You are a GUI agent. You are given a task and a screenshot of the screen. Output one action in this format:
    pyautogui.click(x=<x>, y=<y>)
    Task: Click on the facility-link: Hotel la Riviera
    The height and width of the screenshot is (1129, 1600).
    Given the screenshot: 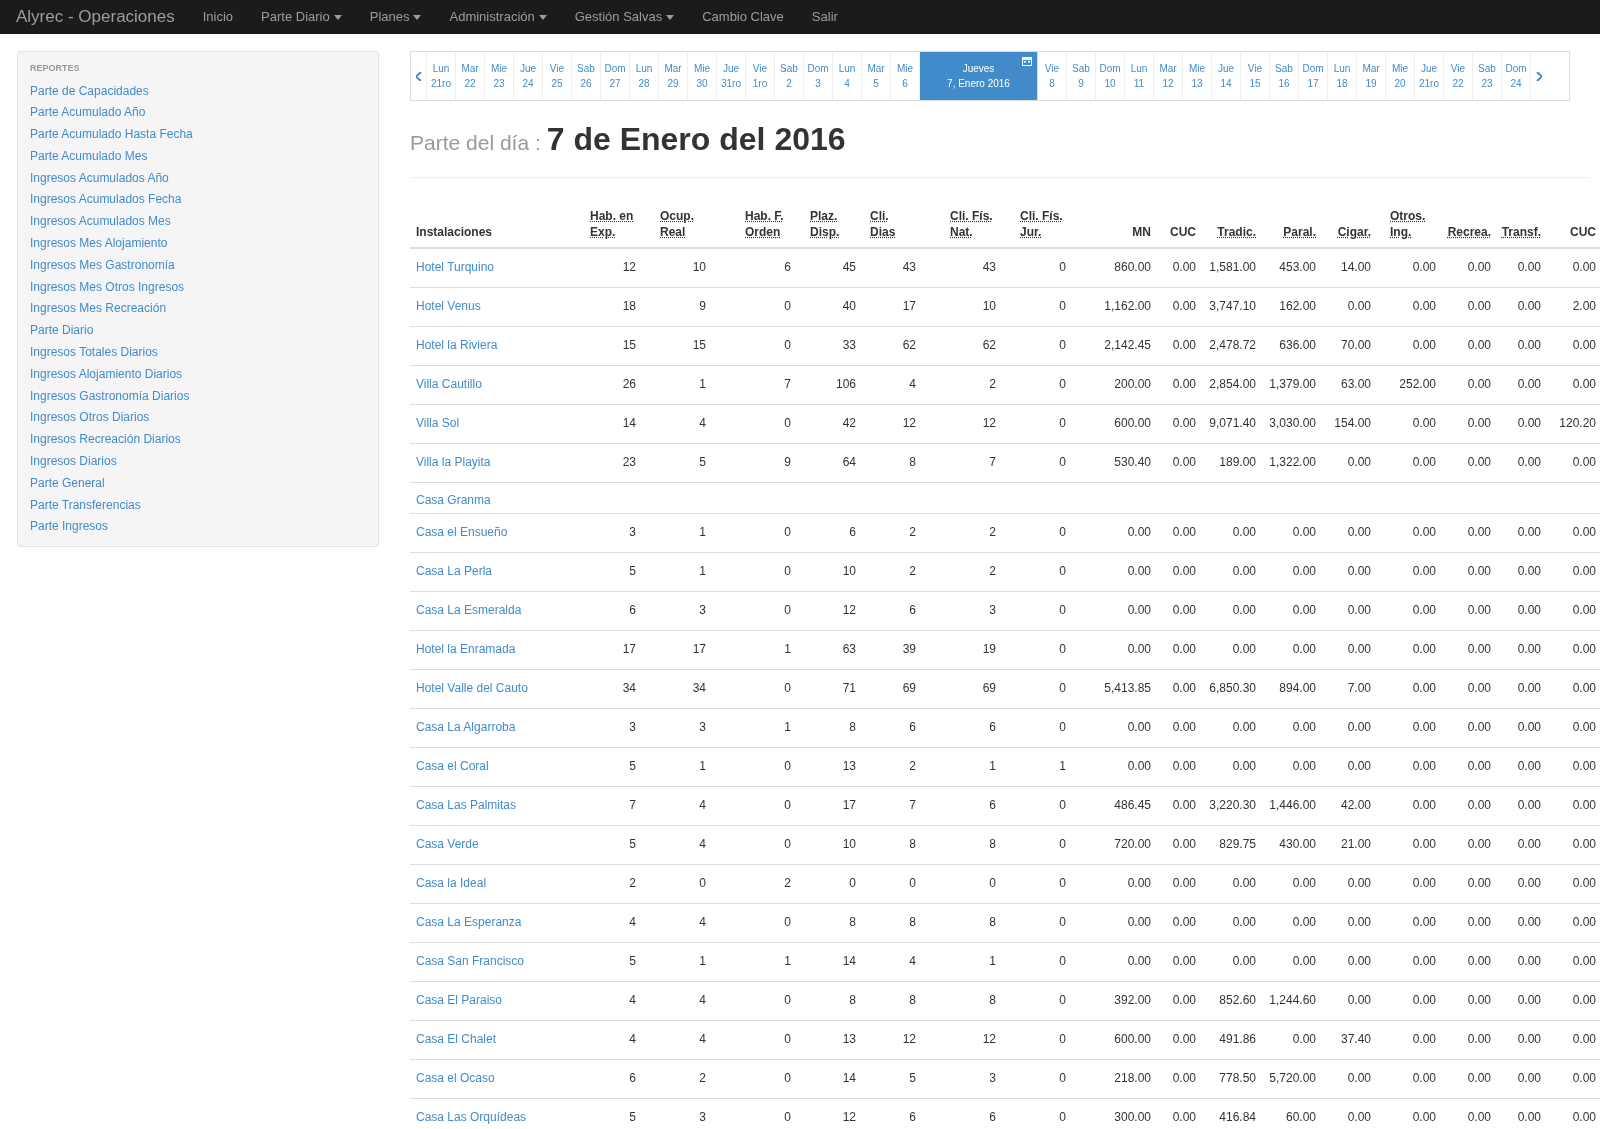 What is the action you would take?
    pyautogui.click(x=457, y=344)
    